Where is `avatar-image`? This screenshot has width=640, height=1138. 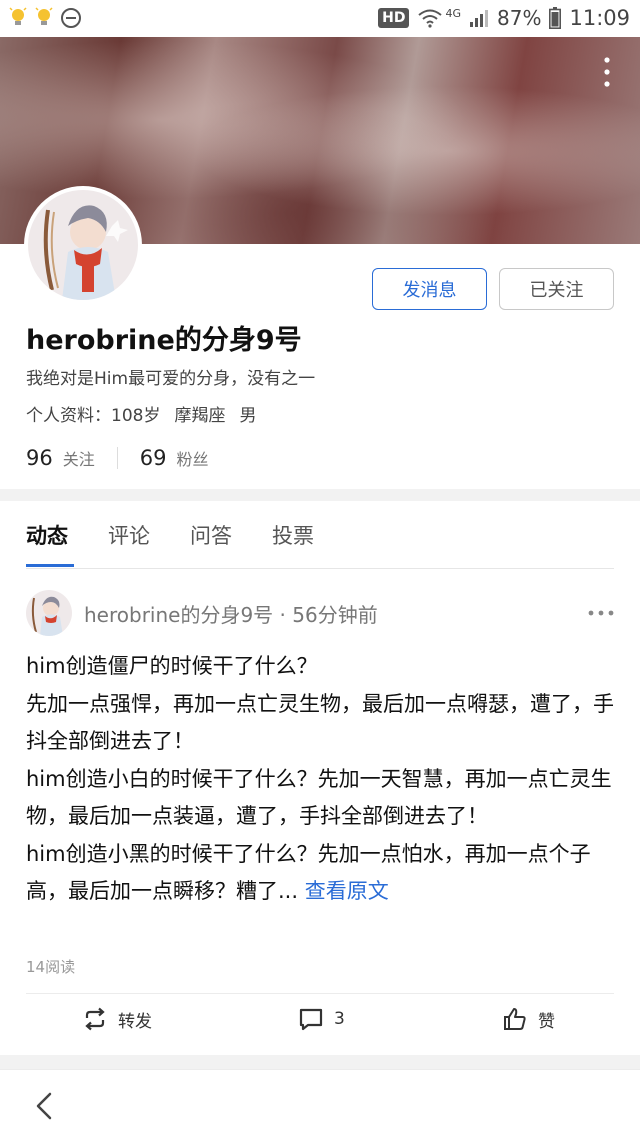 avatar-image is located at coordinates (83, 245).